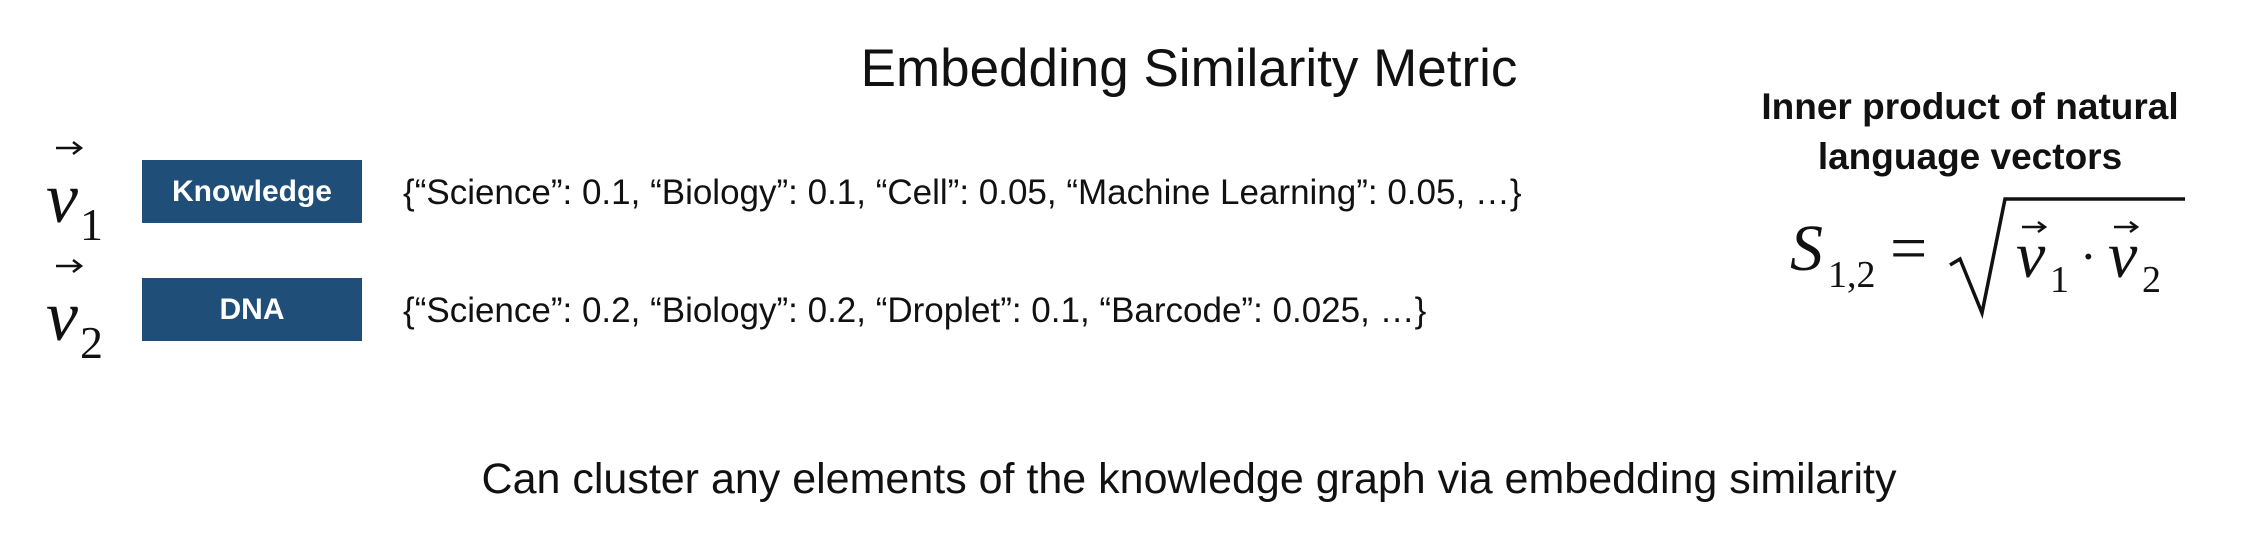 The width and height of the screenshot is (2250, 544). I want to click on similarity-formula: S 1,2 = v 1 · v 2, so click(1987, 258).